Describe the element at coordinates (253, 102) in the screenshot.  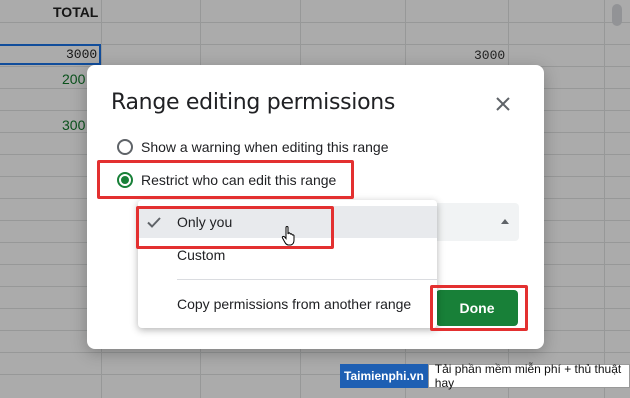
I see `dialog-title: Range editing permissions` at that location.